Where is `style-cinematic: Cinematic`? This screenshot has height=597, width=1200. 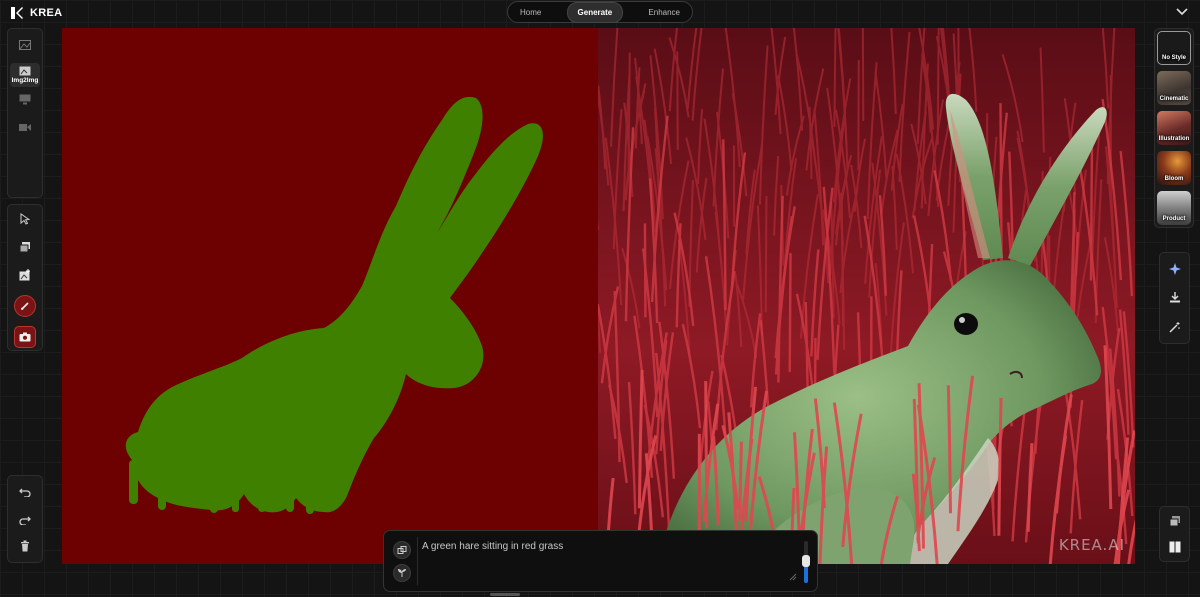
style-cinematic: Cinematic is located at coordinates (1174, 88).